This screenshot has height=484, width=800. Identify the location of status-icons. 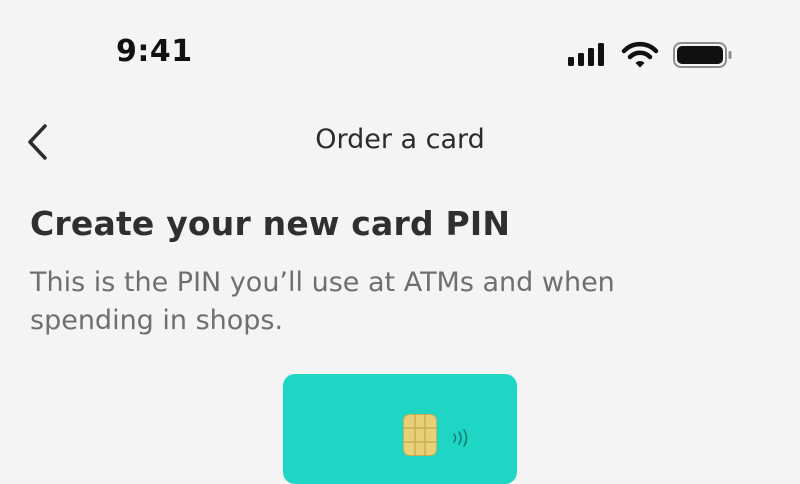
(653, 55).